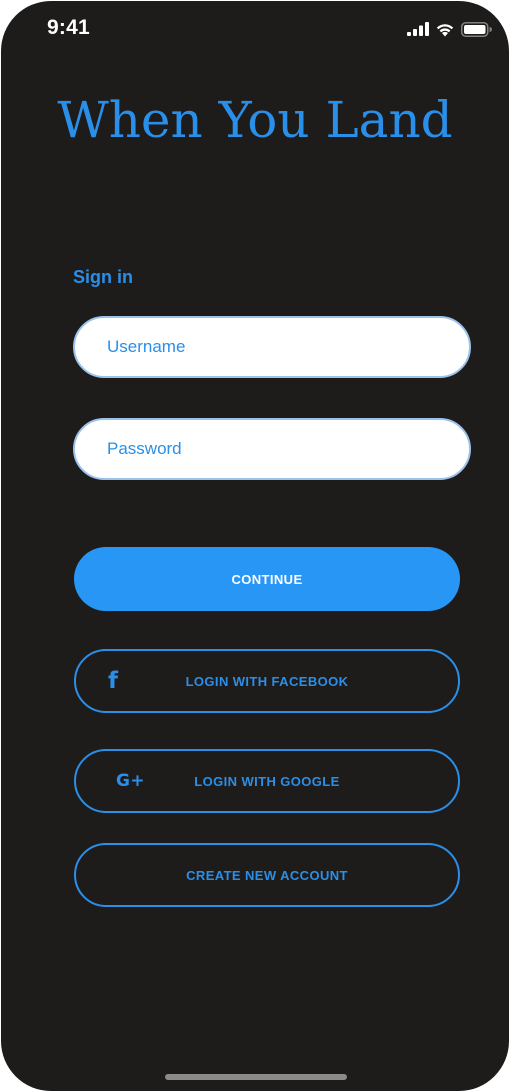 Image resolution: width=510 pixels, height=1092 pixels. What do you see at coordinates (476, 29) in the screenshot?
I see `battery-icon` at bounding box center [476, 29].